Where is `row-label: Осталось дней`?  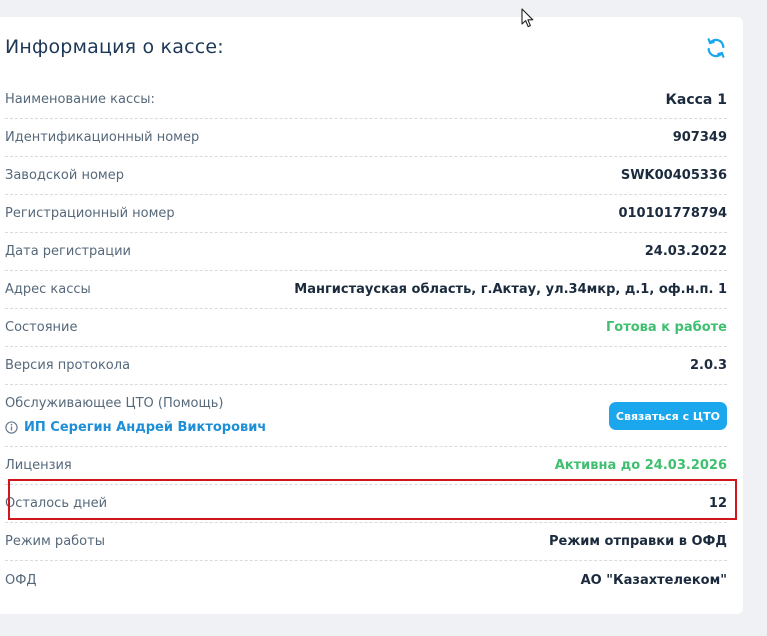
row-label: Осталось дней is located at coordinates (56, 503).